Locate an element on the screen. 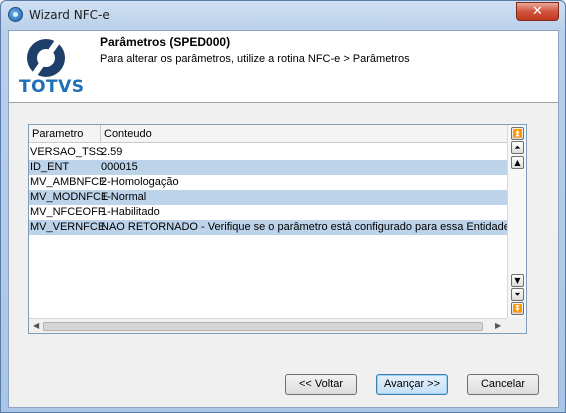 This screenshot has height=413, width=566. table-row: MV_AMBNFCE 2-Homologação is located at coordinates (268, 182).